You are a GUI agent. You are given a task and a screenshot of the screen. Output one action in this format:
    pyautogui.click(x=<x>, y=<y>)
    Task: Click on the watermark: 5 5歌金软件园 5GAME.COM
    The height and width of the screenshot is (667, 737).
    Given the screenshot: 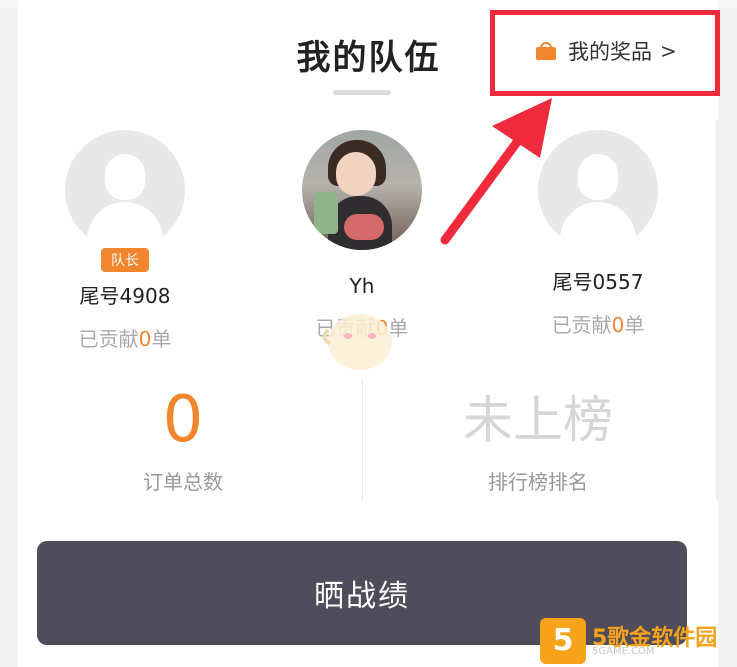 What is the action you would take?
    pyautogui.click(x=635, y=640)
    